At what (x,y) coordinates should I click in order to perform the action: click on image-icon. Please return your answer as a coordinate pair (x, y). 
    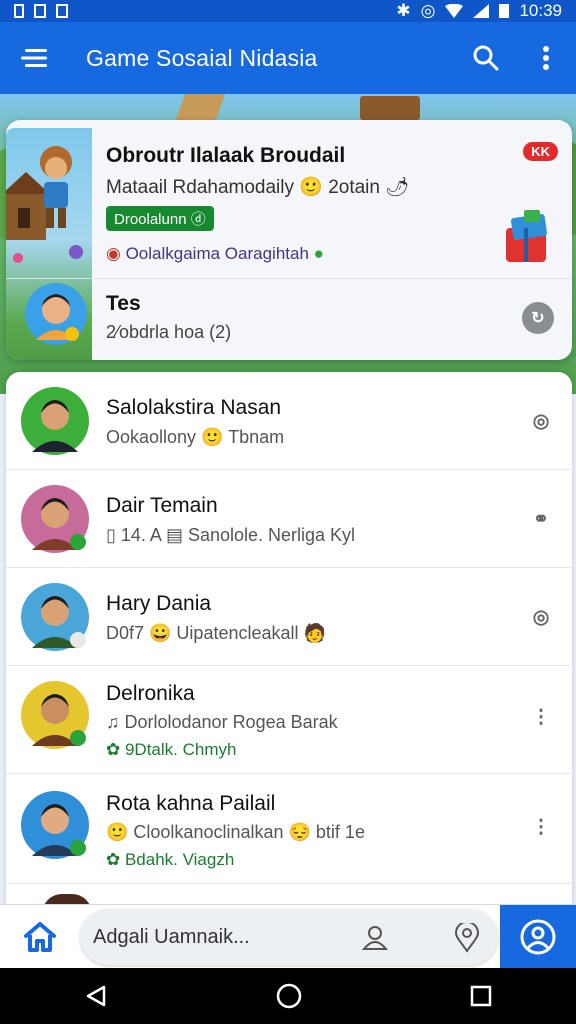
    Looking at the image, I should click on (40, 11).